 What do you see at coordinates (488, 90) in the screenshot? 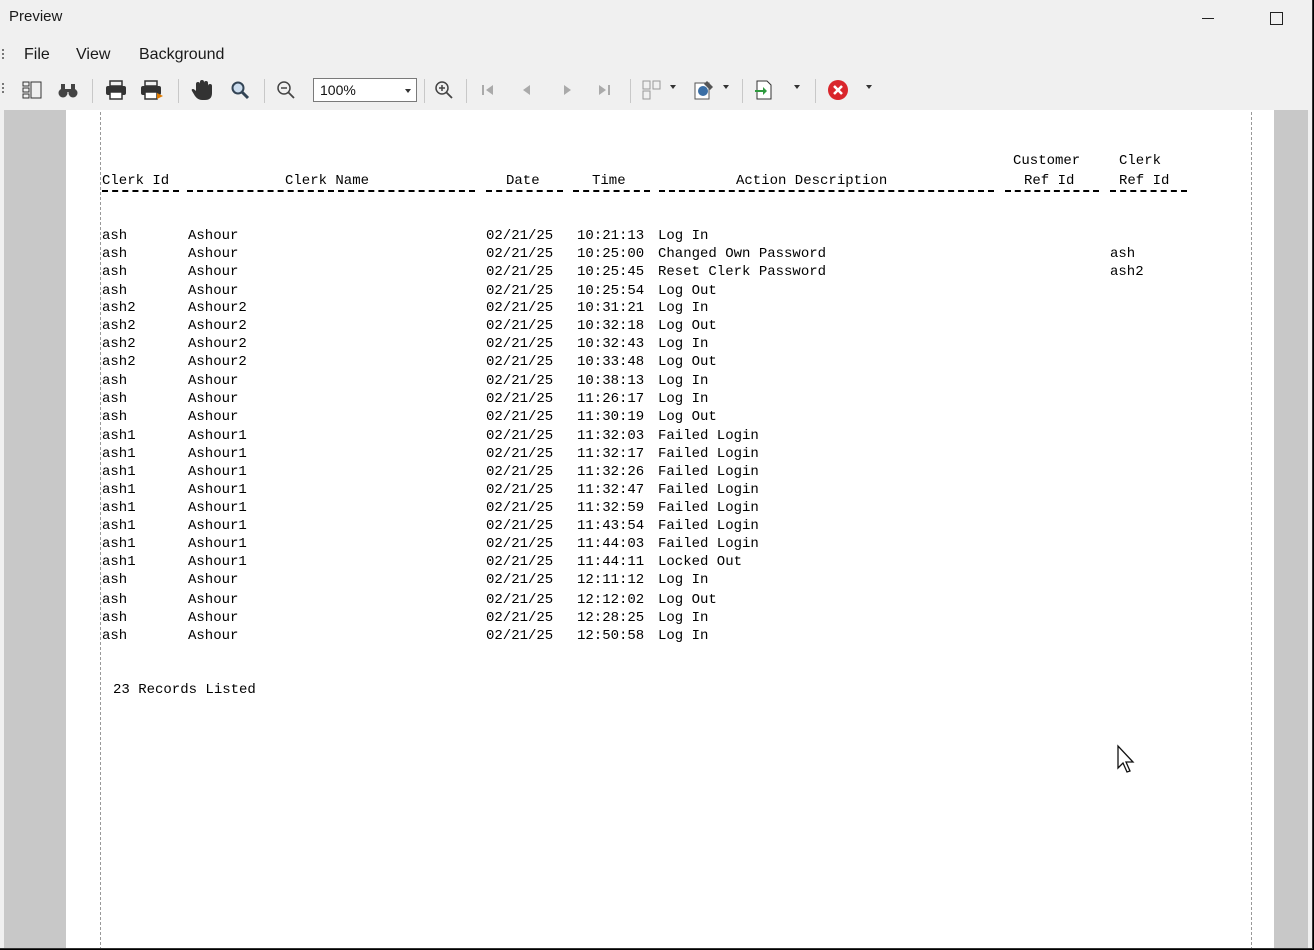
I see `first-page-button` at bounding box center [488, 90].